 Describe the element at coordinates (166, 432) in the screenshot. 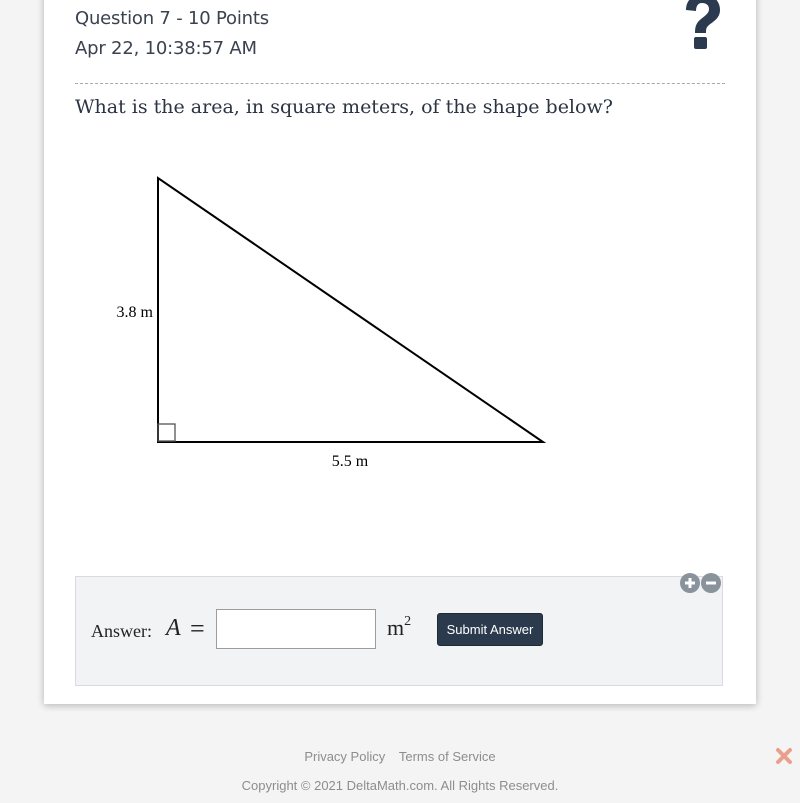

I see `right-angle-marker` at that location.